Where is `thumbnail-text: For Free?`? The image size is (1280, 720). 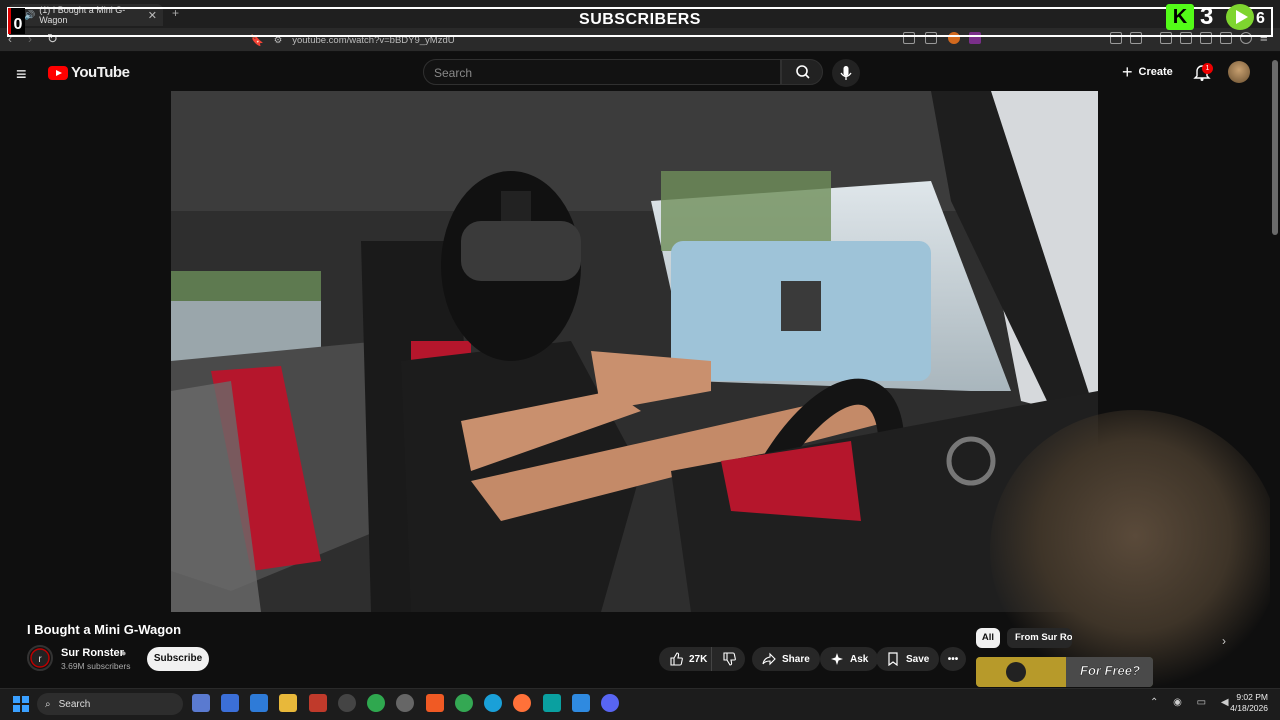 thumbnail-text: For Free? is located at coordinates (1110, 671).